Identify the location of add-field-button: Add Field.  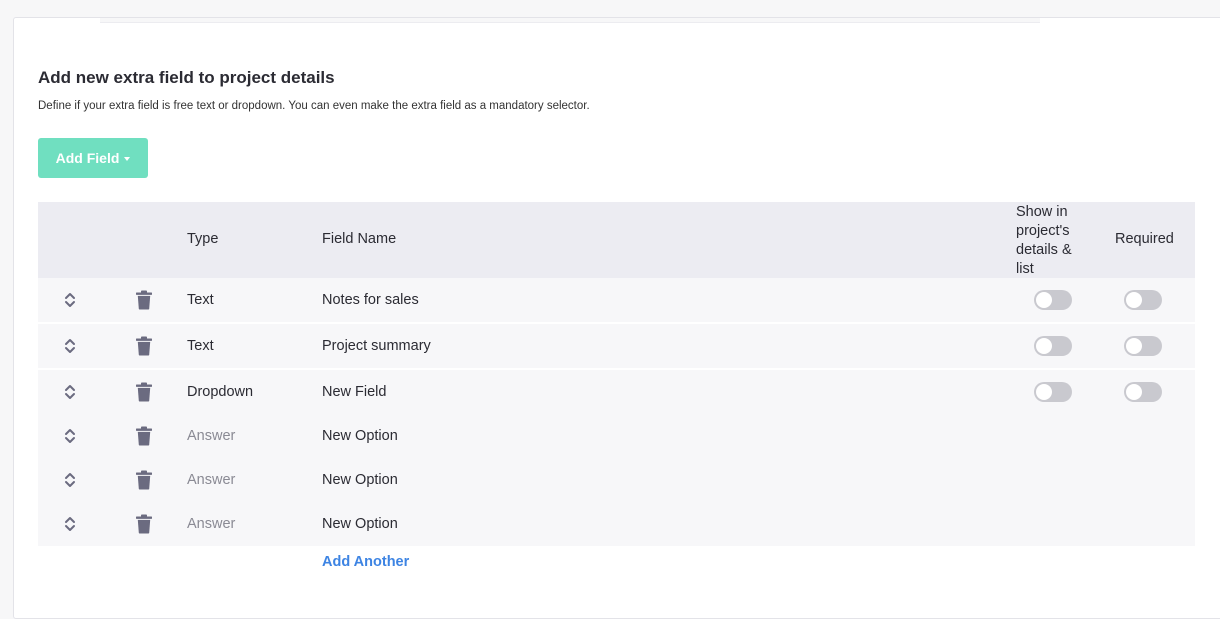
(93, 158).